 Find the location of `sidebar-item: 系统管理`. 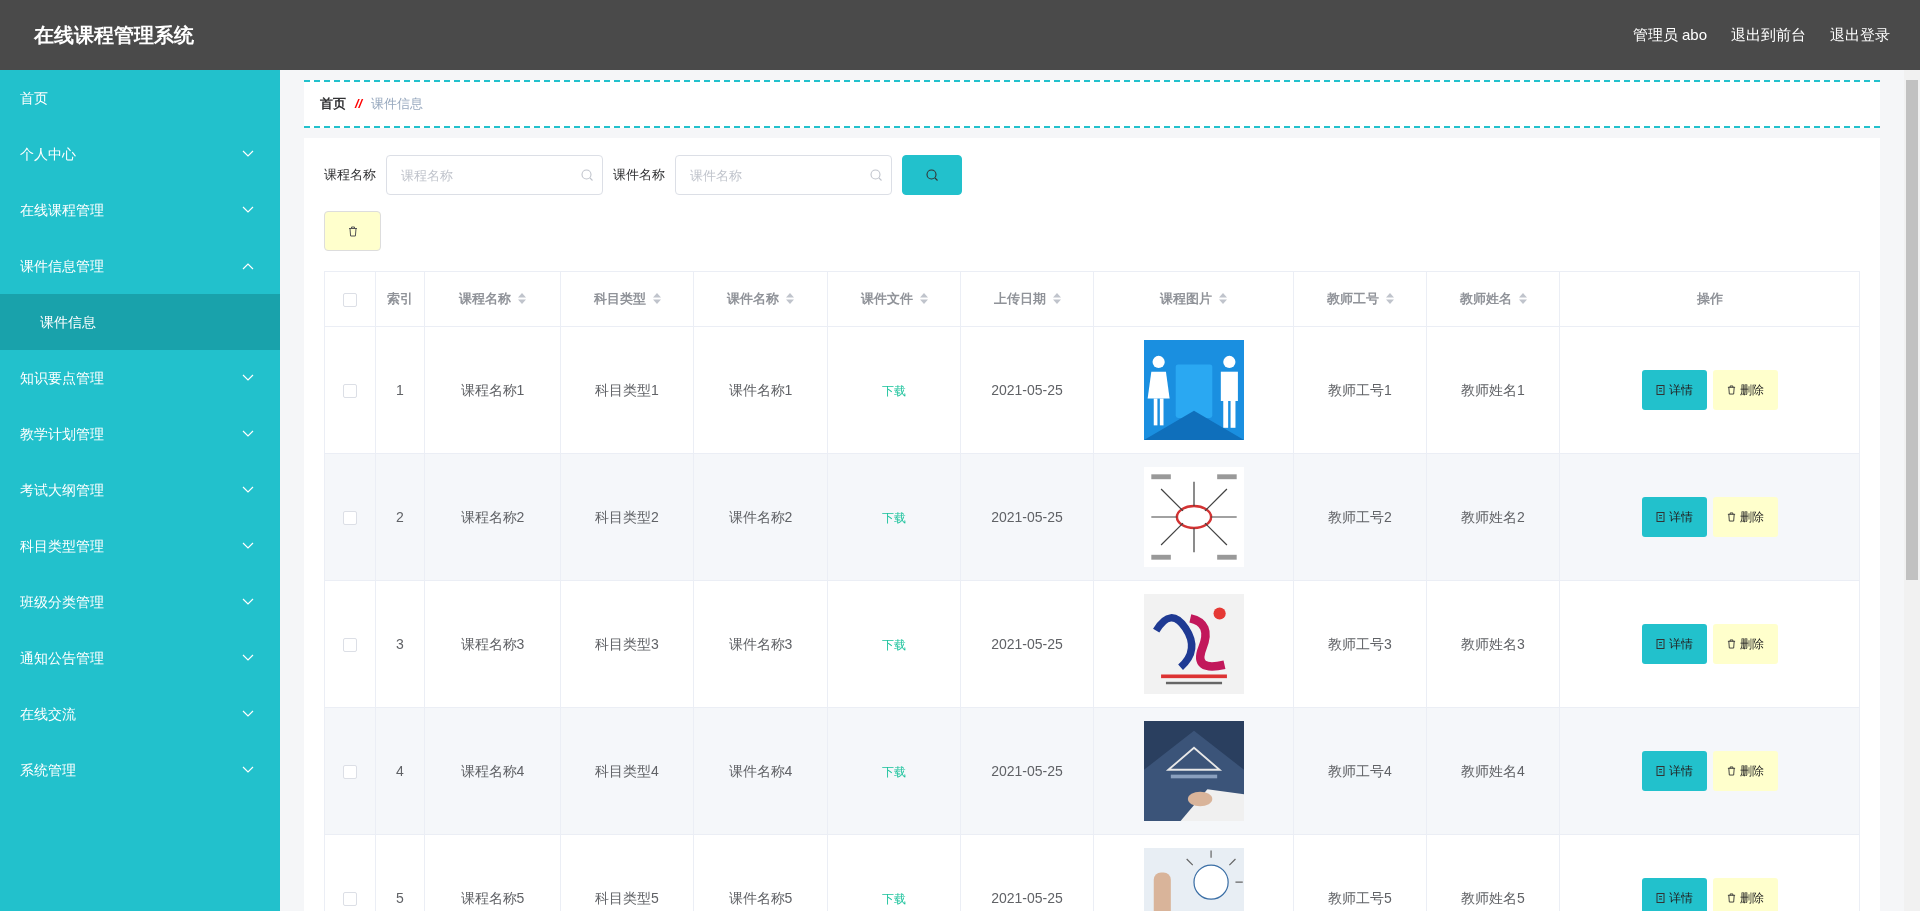

sidebar-item: 系统管理 is located at coordinates (140, 770).